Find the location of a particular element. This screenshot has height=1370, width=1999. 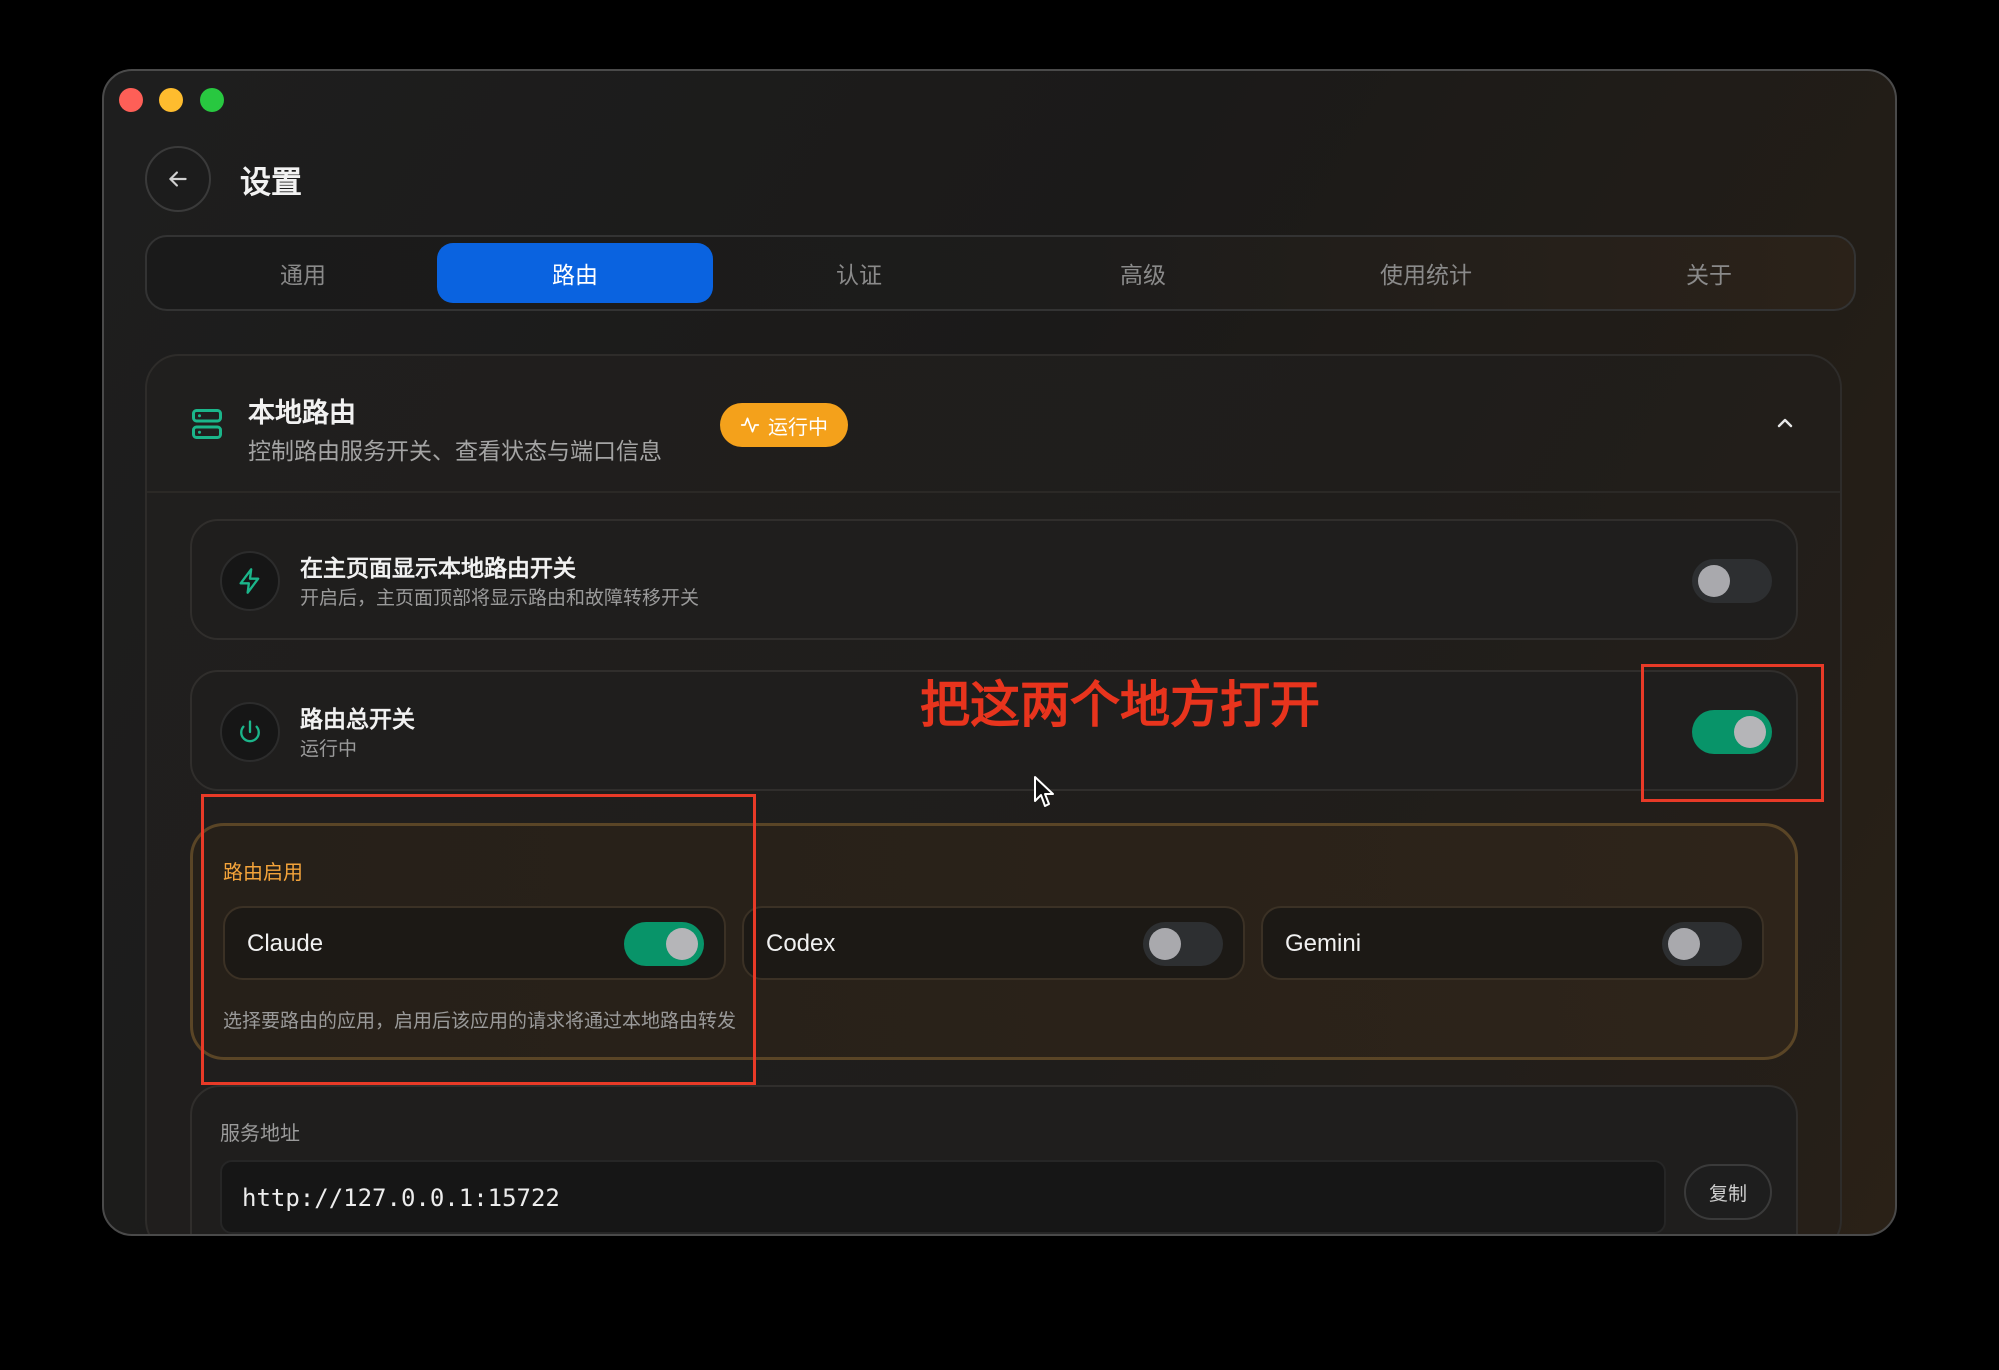

app-card-codex: Codex is located at coordinates (993, 943).